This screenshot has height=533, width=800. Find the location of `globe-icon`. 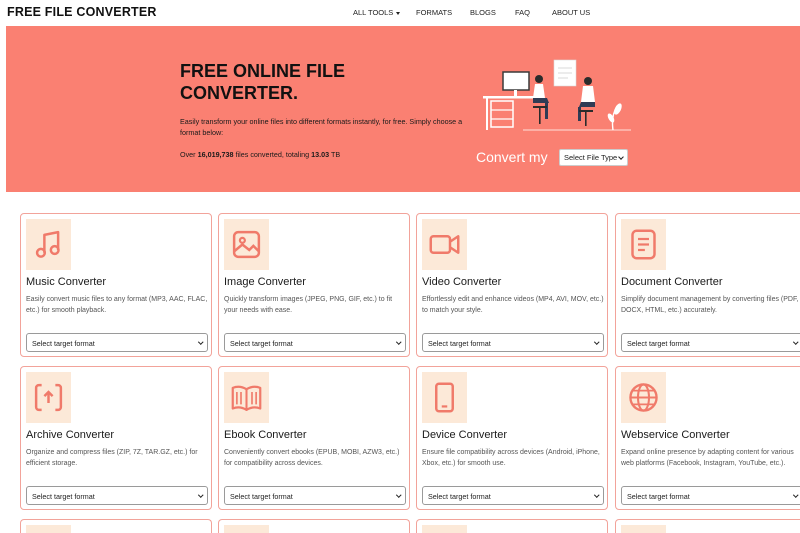

globe-icon is located at coordinates (643, 397).